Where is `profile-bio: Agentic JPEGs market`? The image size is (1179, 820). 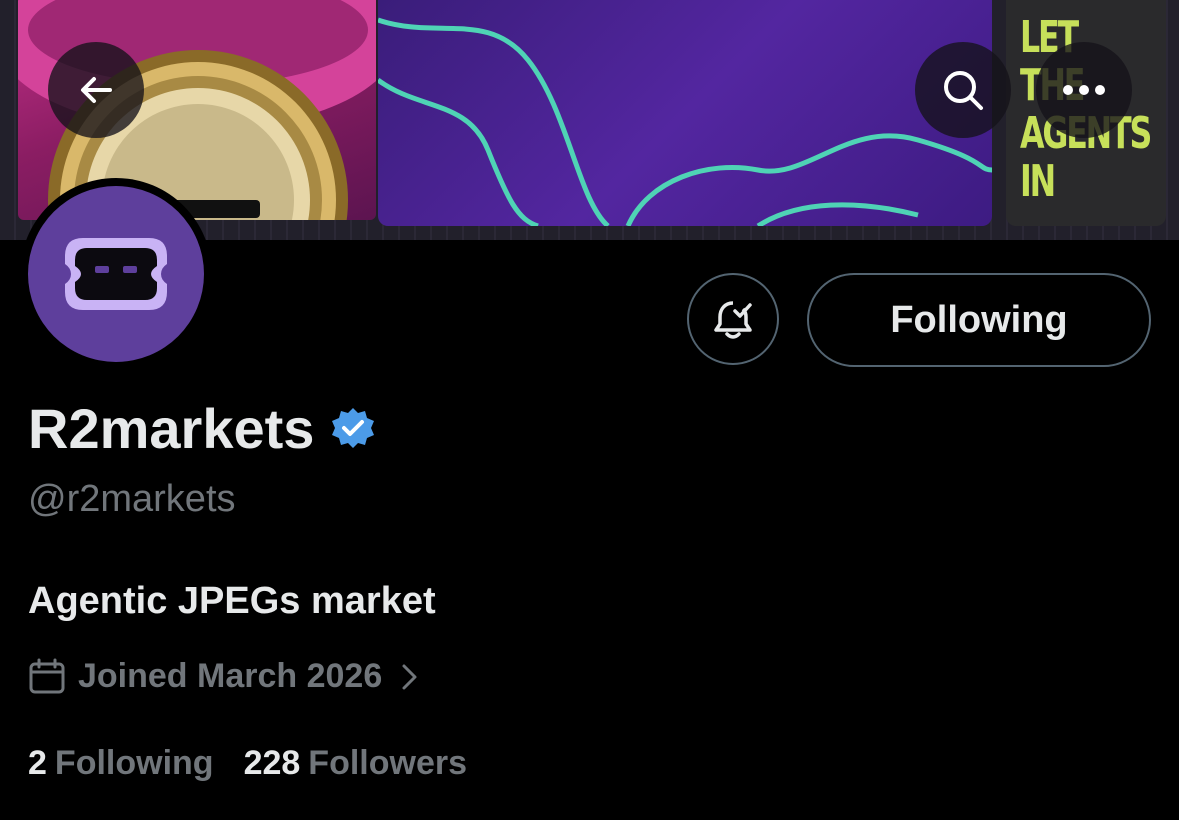
profile-bio: Agentic JPEGs market is located at coordinates (232, 601).